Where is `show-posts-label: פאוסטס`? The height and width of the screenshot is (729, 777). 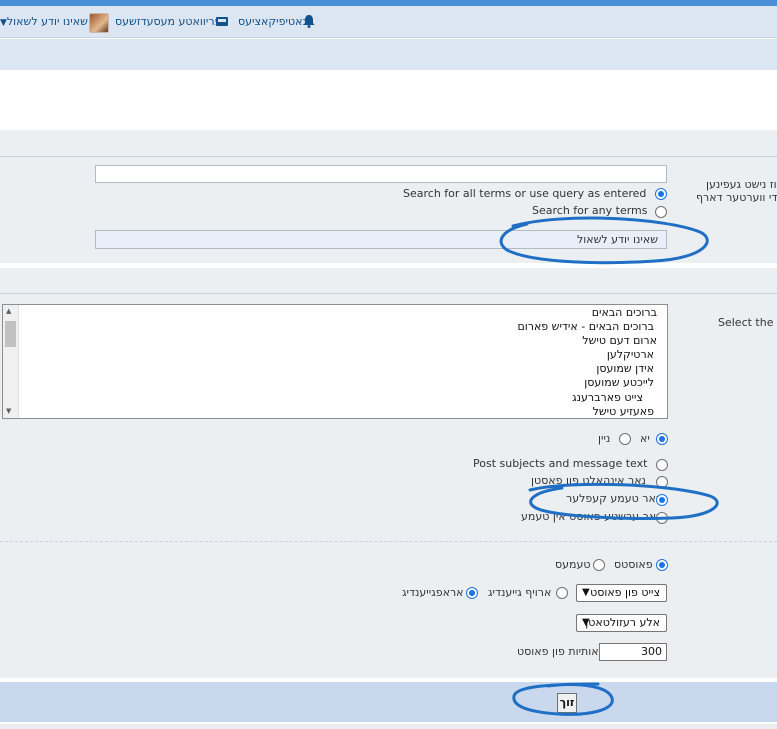
show-posts-label: פאוסטס is located at coordinates (633, 564).